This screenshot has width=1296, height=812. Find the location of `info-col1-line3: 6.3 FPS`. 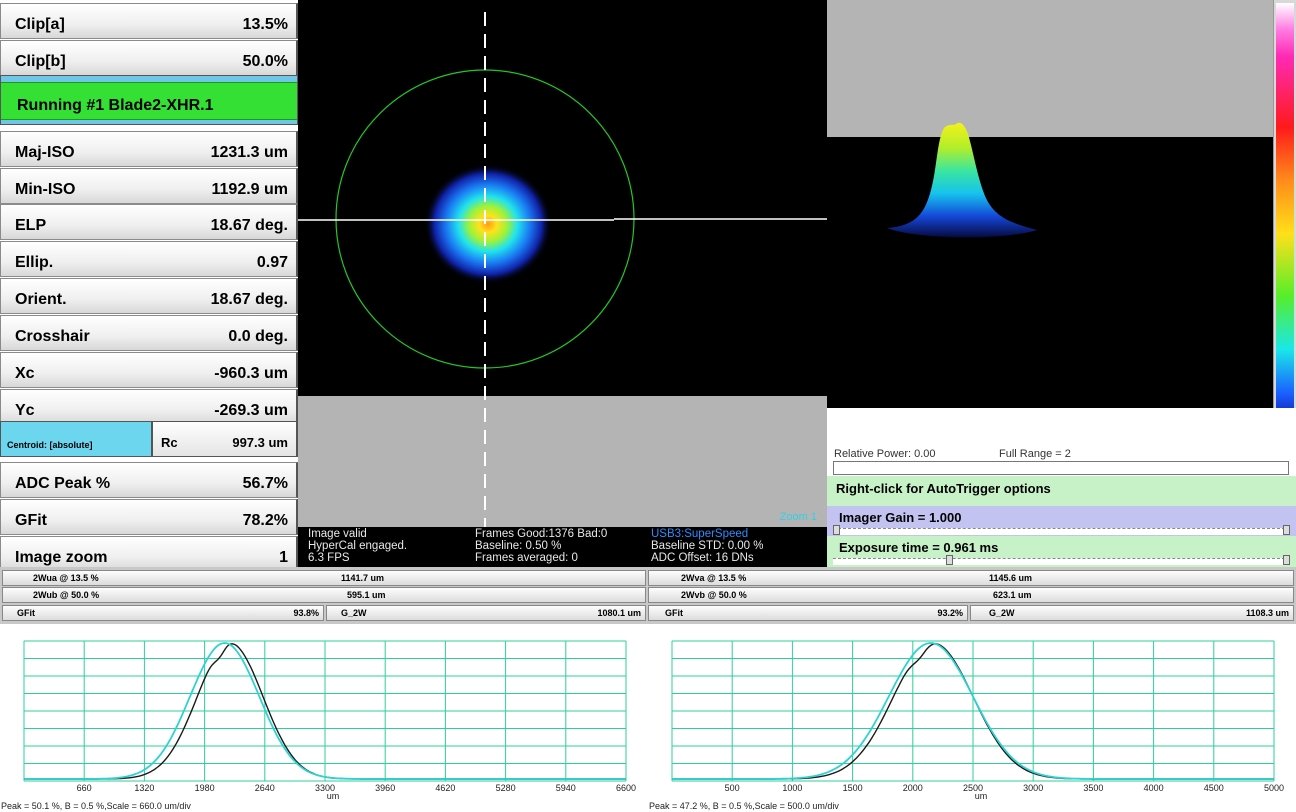

info-col1-line3: 6.3 FPS is located at coordinates (329, 558).